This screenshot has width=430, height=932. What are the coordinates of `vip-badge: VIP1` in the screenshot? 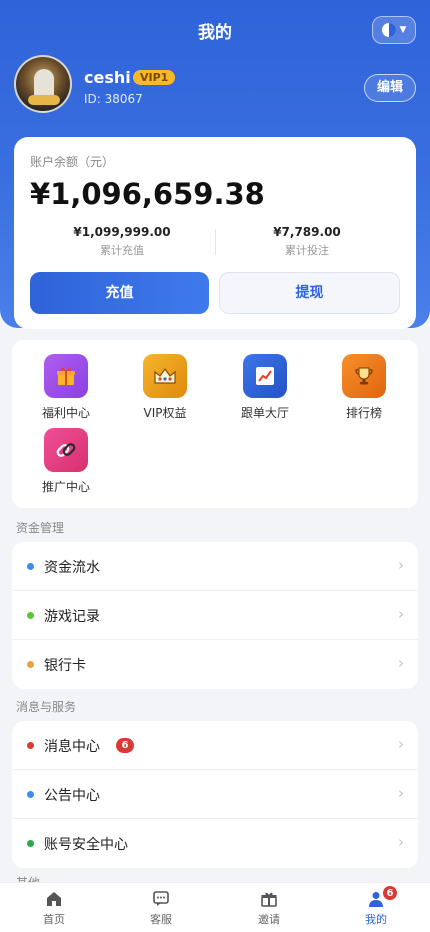 It's located at (154, 77).